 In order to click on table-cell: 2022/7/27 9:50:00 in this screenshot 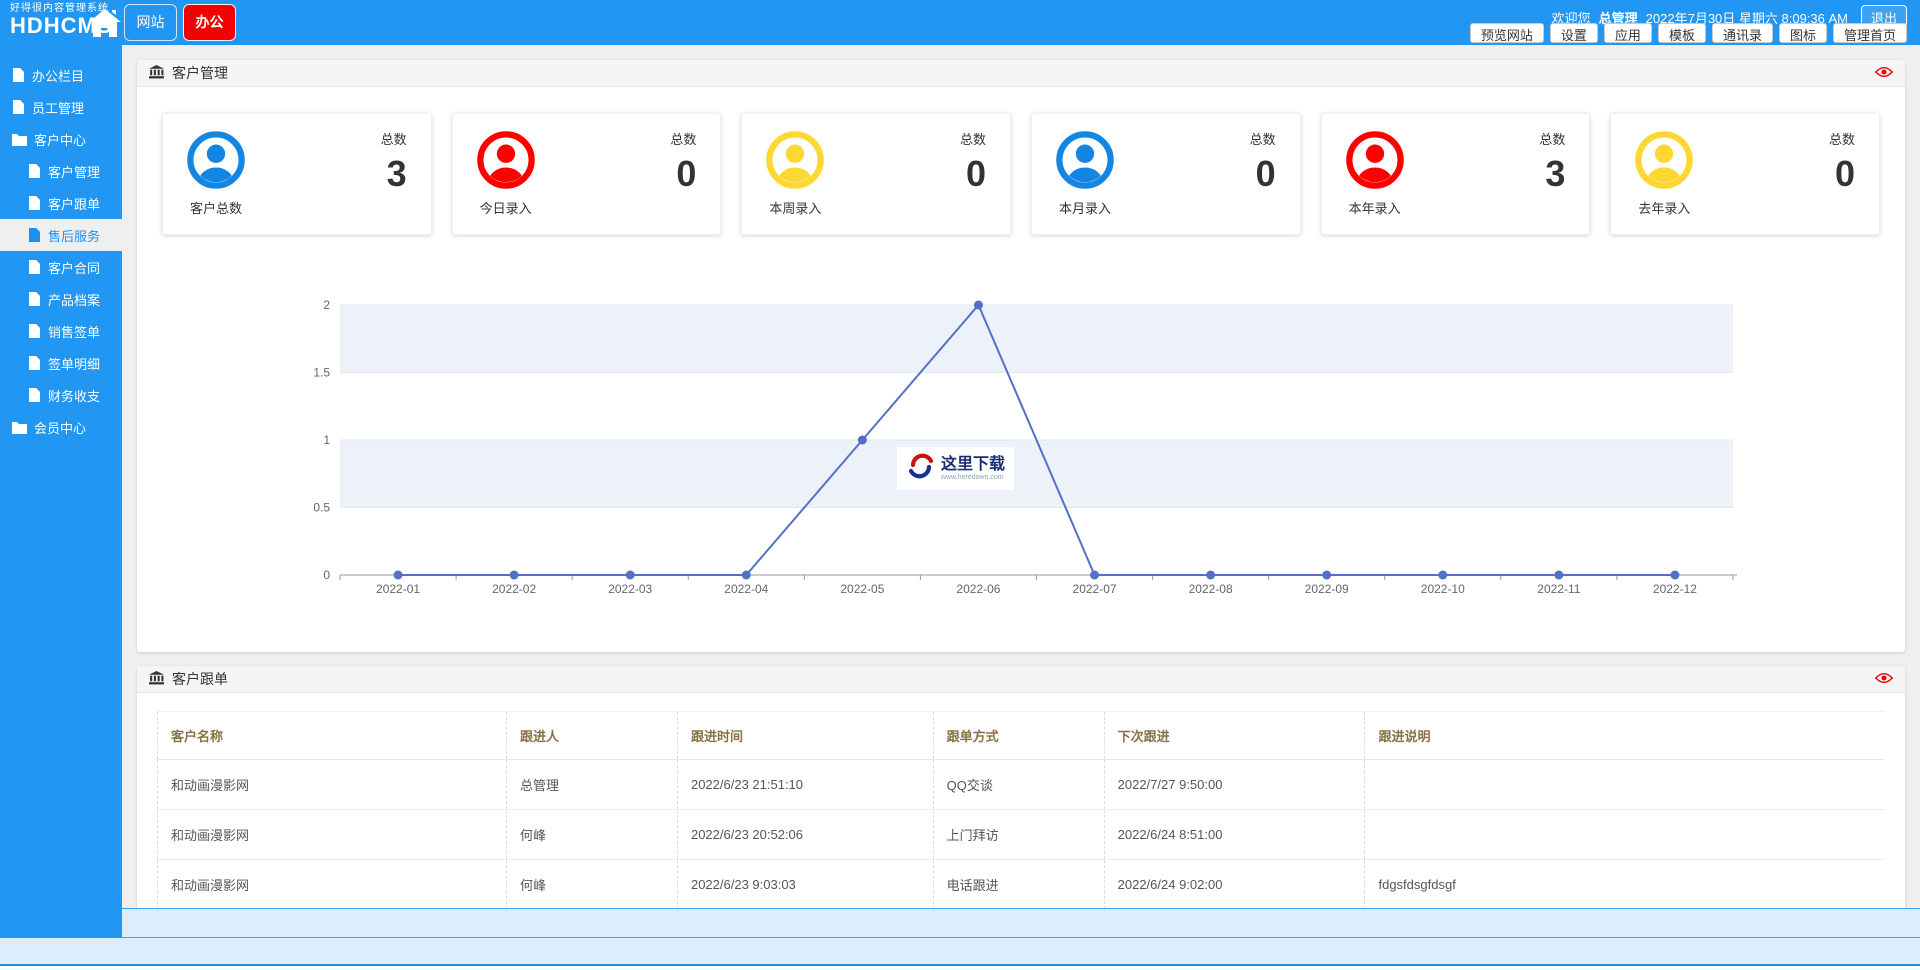, I will do `click(1234, 784)`.